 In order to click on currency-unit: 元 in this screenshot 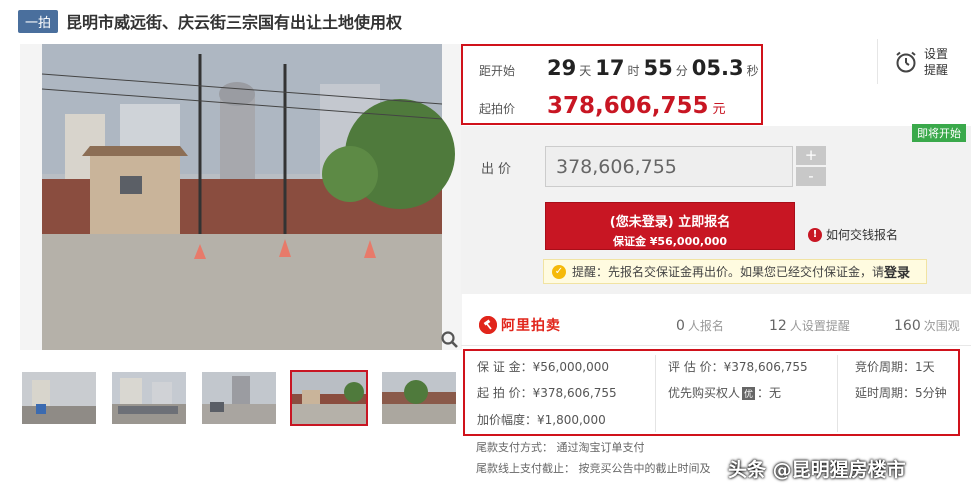, I will do `click(719, 109)`.